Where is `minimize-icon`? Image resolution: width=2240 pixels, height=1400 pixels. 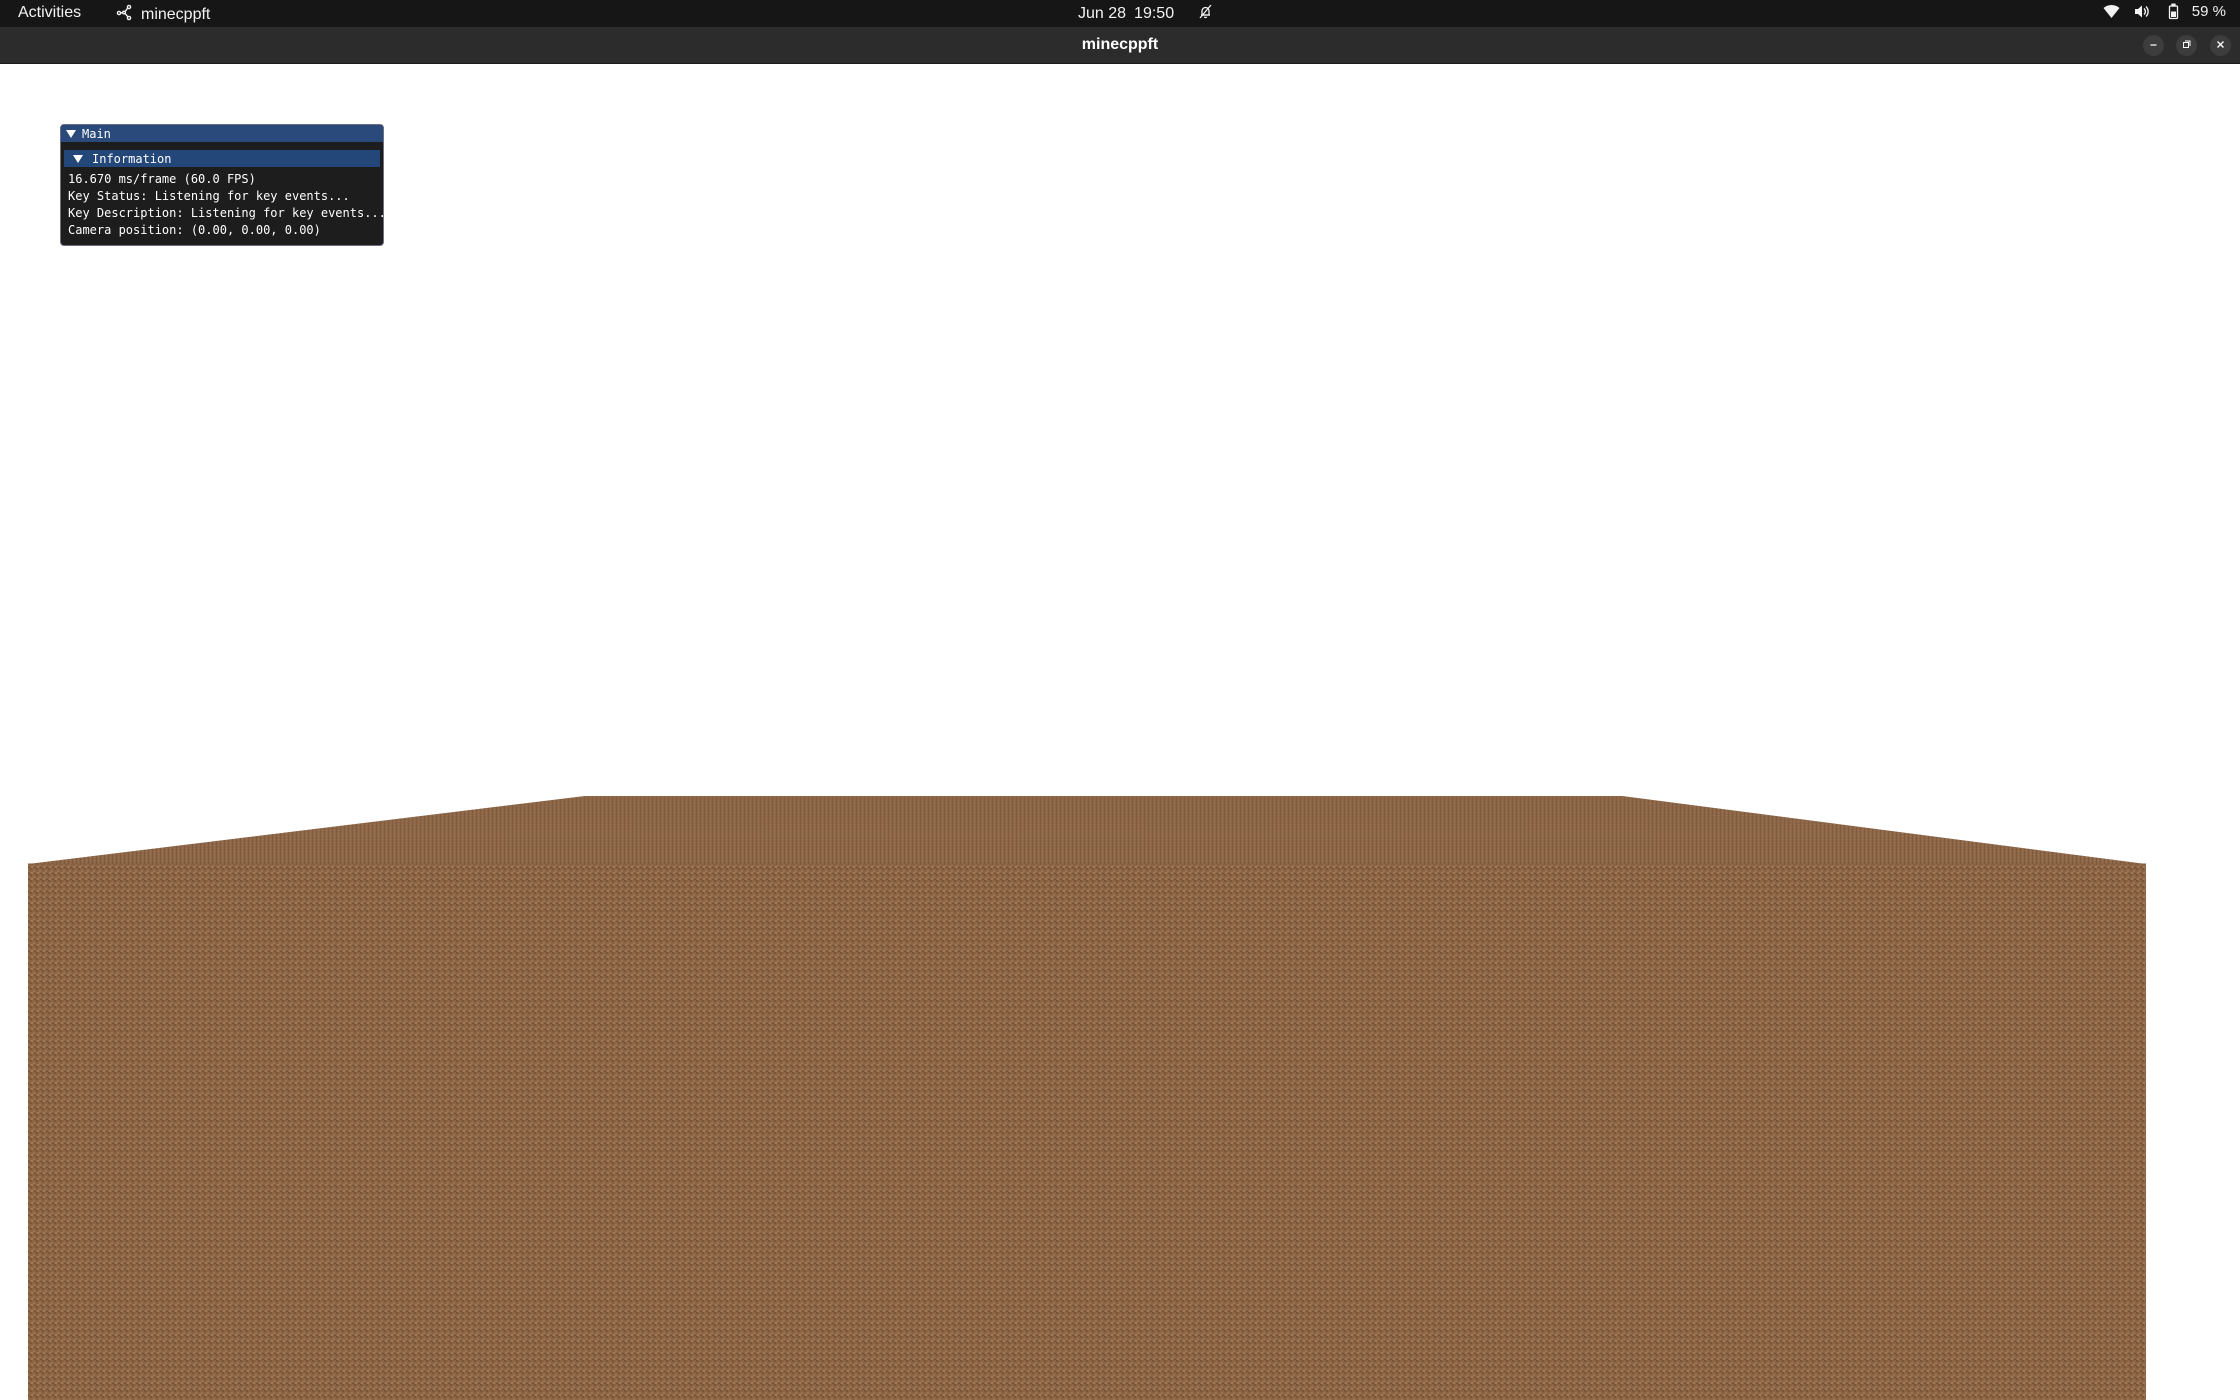
minimize-icon is located at coordinates (2153, 46).